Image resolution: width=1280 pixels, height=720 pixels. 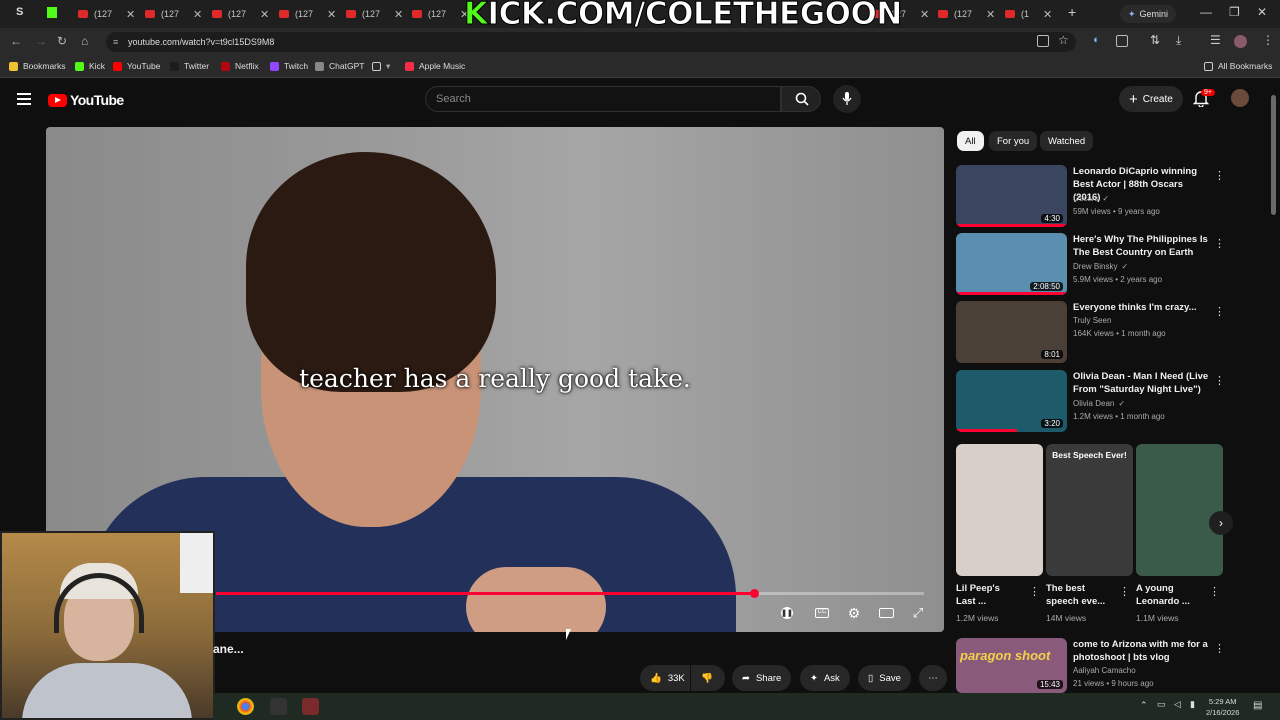 What do you see at coordinates (1028, 14) in the screenshot?
I see `browser-tab: (1 ✕` at bounding box center [1028, 14].